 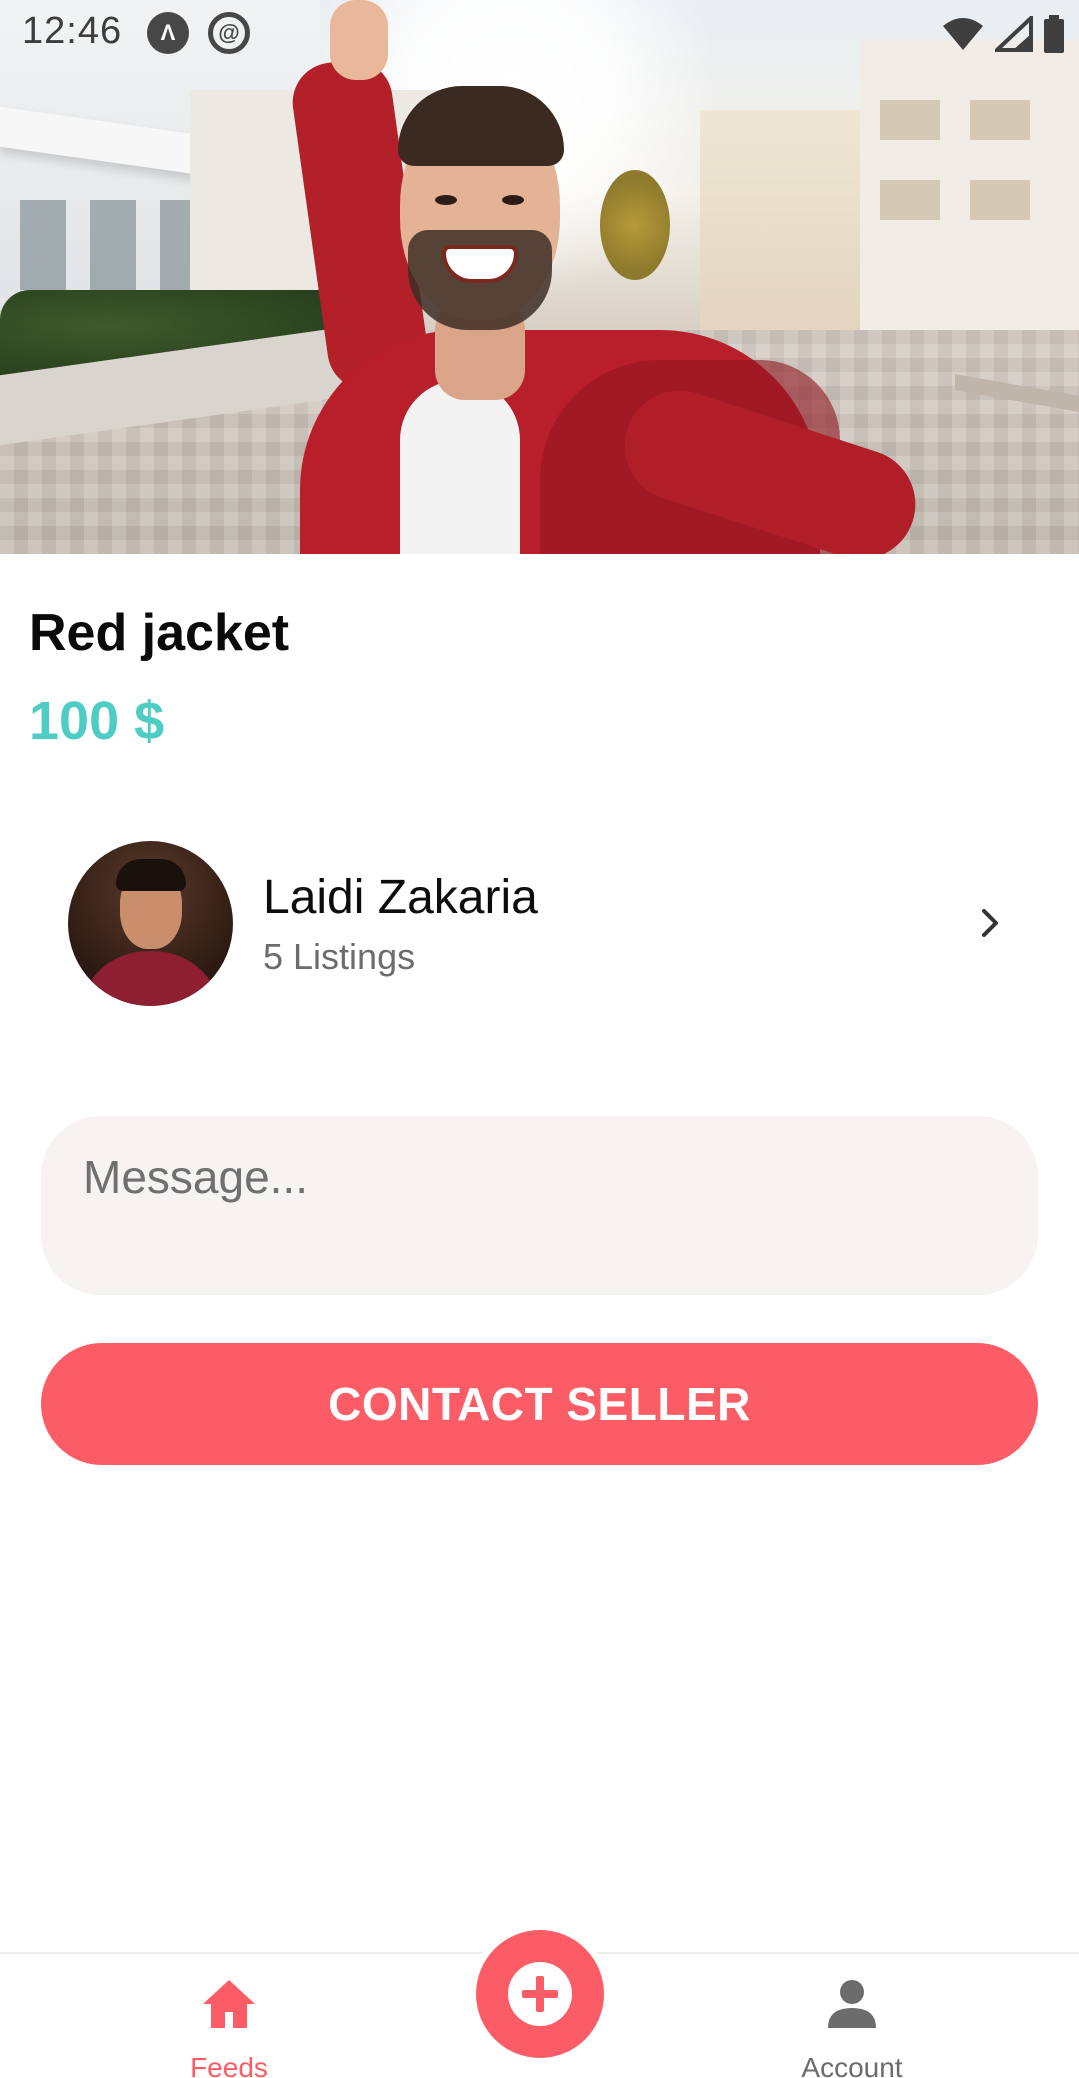 What do you see at coordinates (852, 2004) in the screenshot?
I see `account-icon` at bounding box center [852, 2004].